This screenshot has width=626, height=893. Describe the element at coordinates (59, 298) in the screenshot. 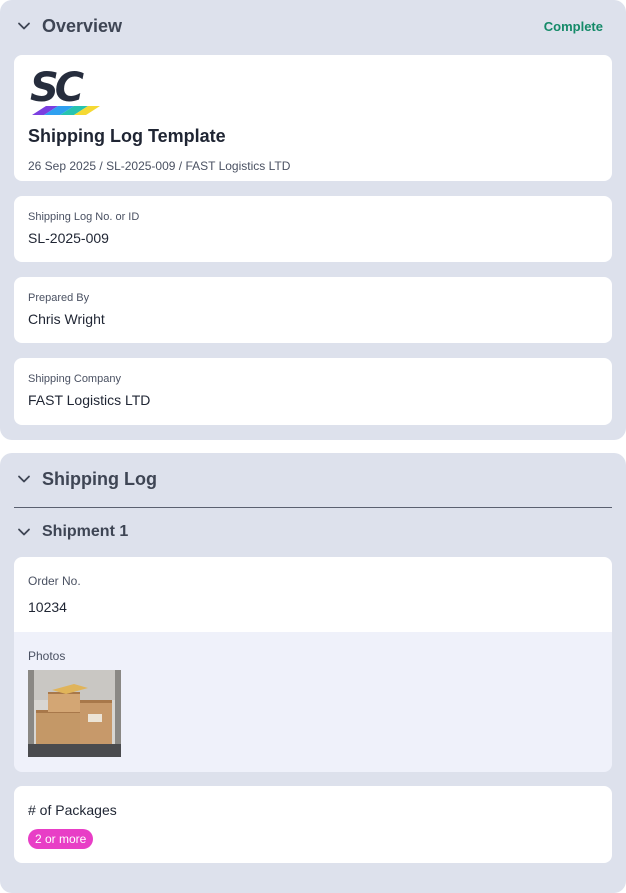

I see `field-label: Prepared By` at that location.